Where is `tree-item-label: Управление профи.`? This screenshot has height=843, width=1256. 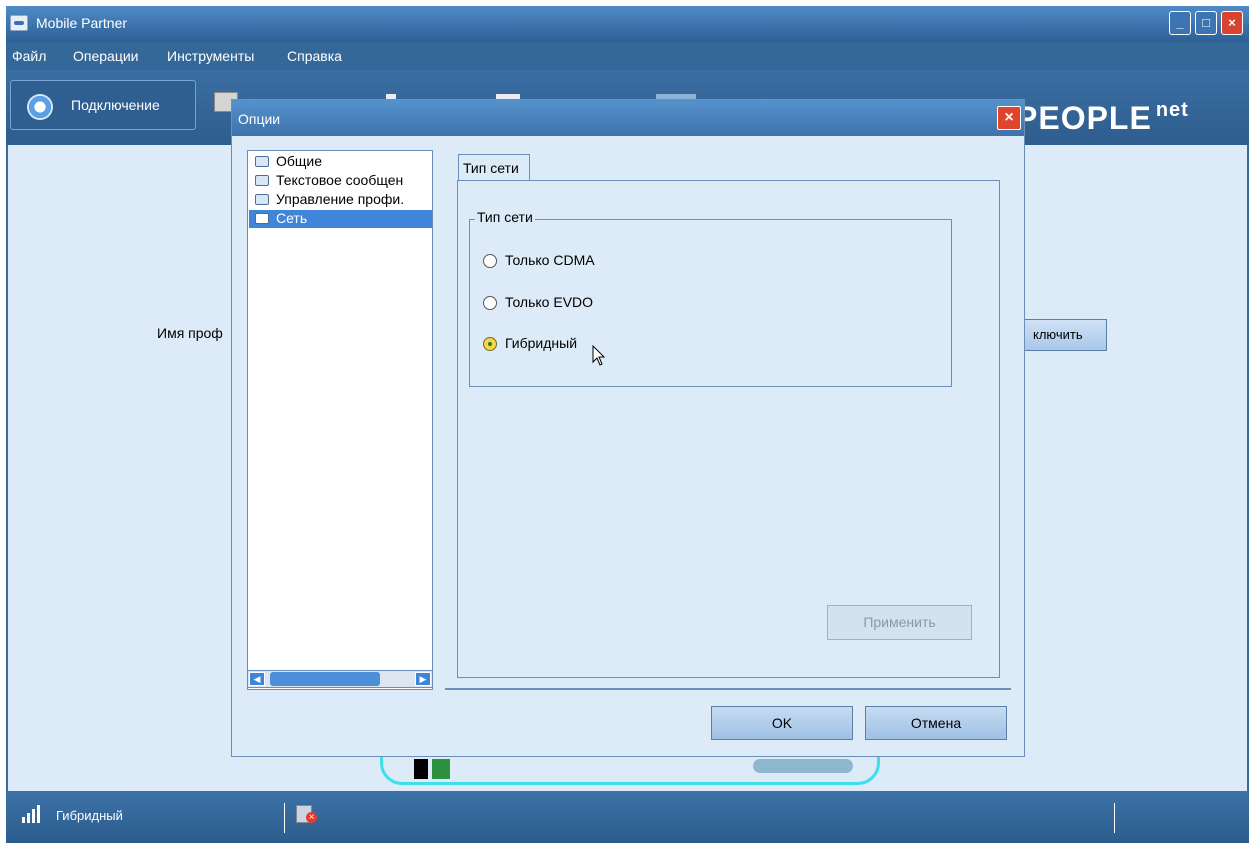
tree-item-label: Управление профи. is located at coordinates (340, 199).